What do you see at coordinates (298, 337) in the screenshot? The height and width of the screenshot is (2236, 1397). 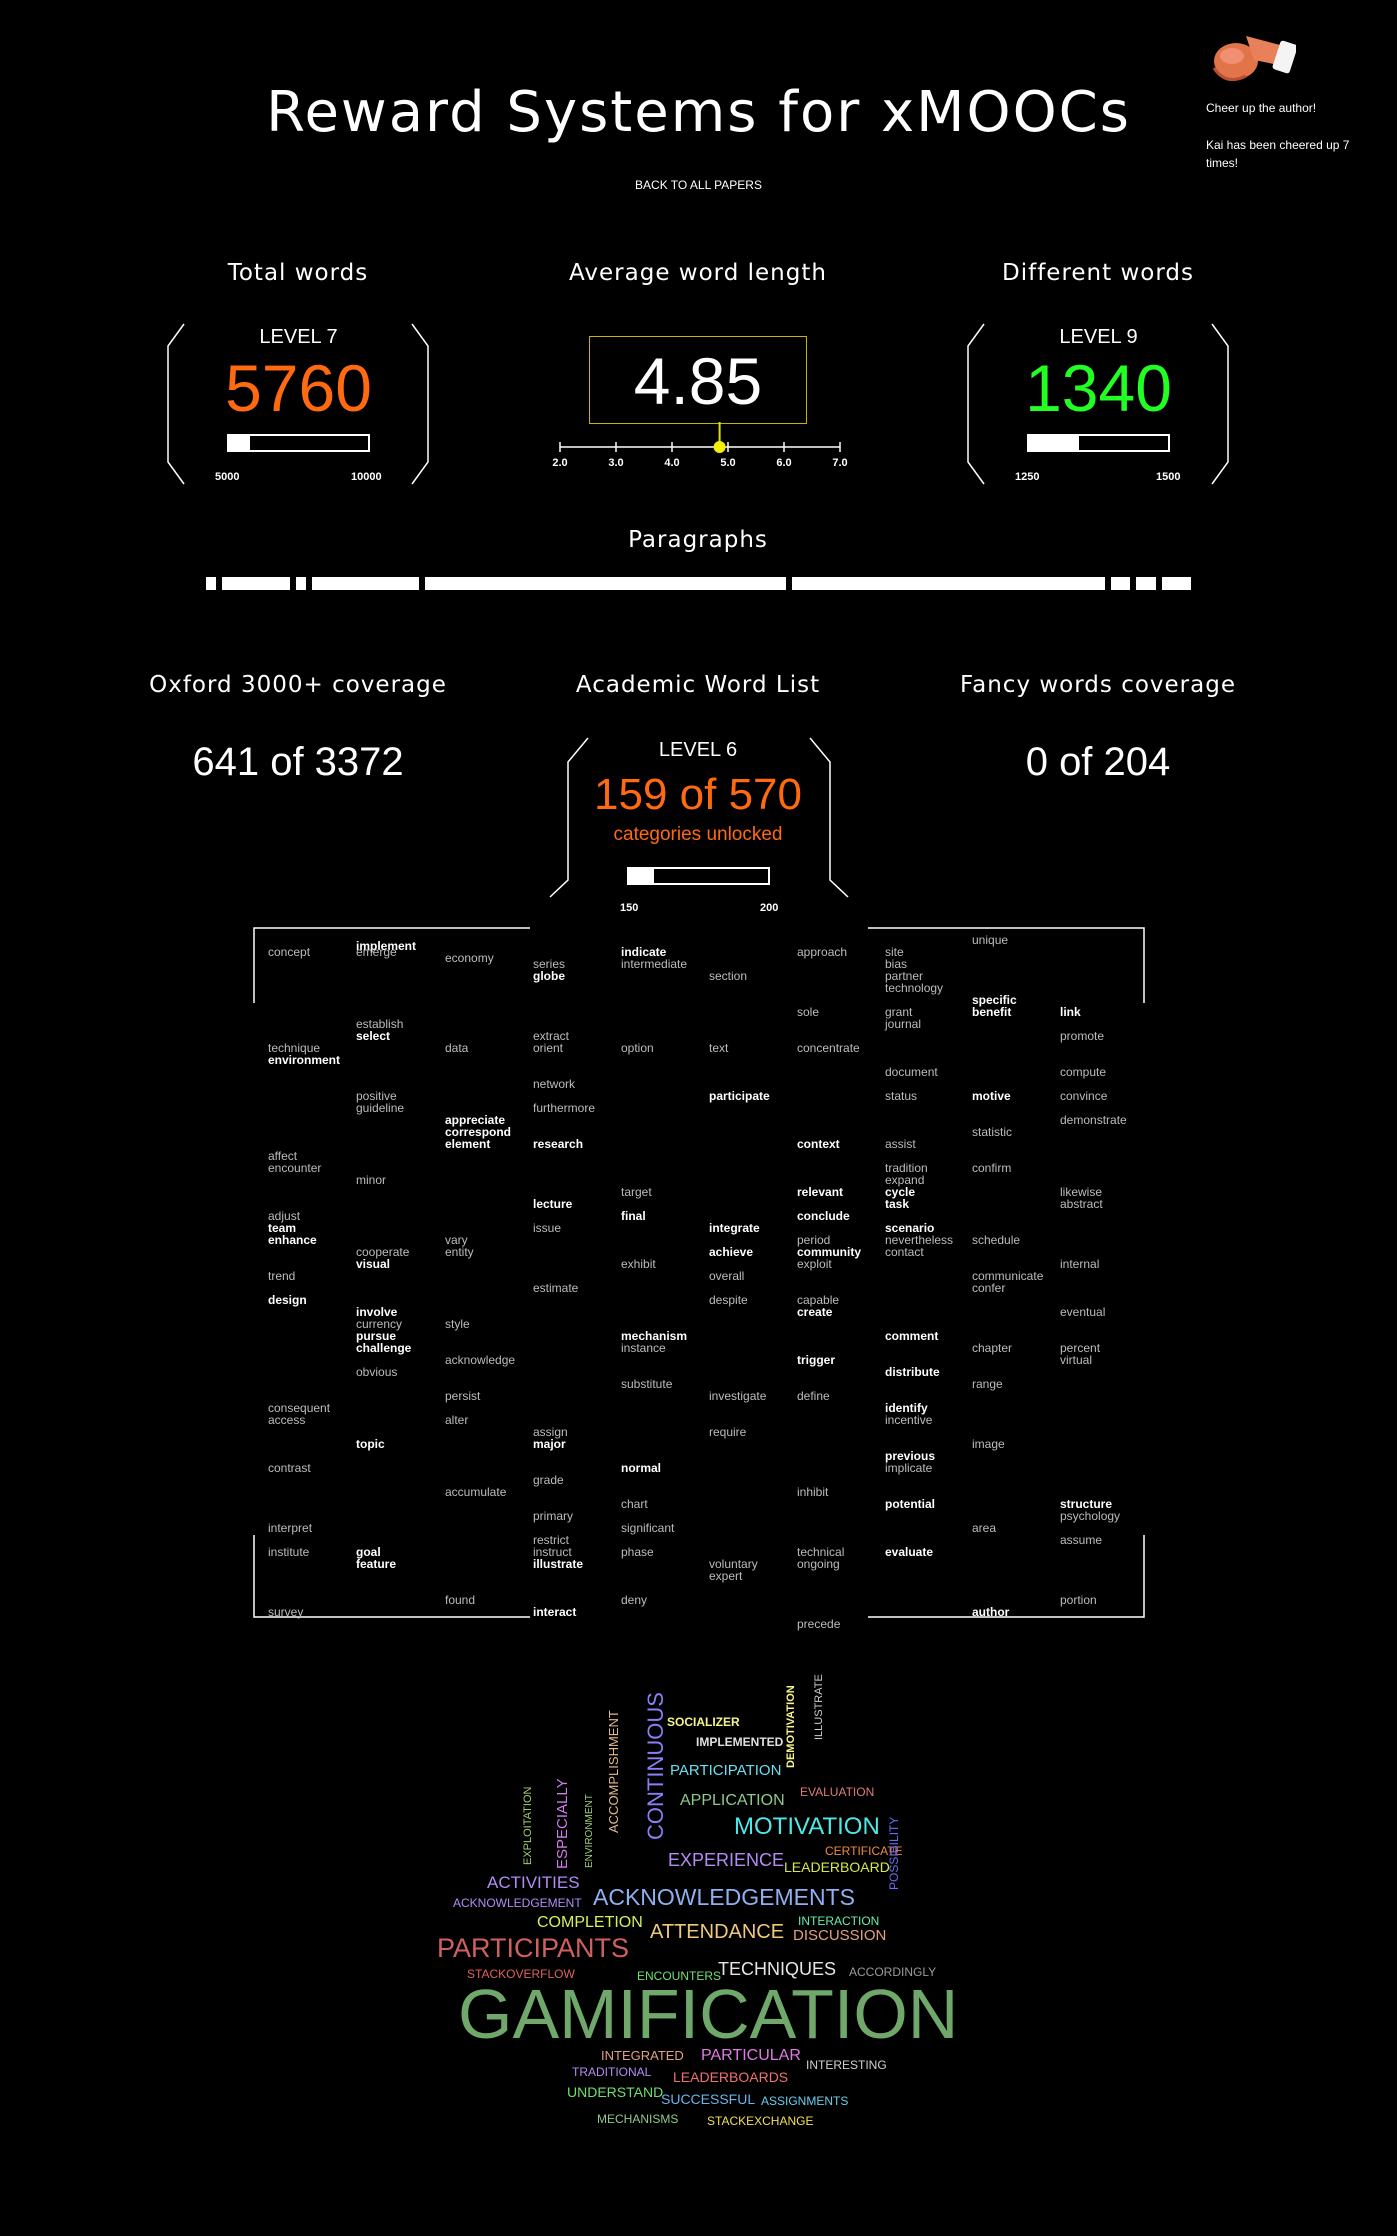 I see `total-words-level: LEVEL 7` at bounding box center [298, 337].